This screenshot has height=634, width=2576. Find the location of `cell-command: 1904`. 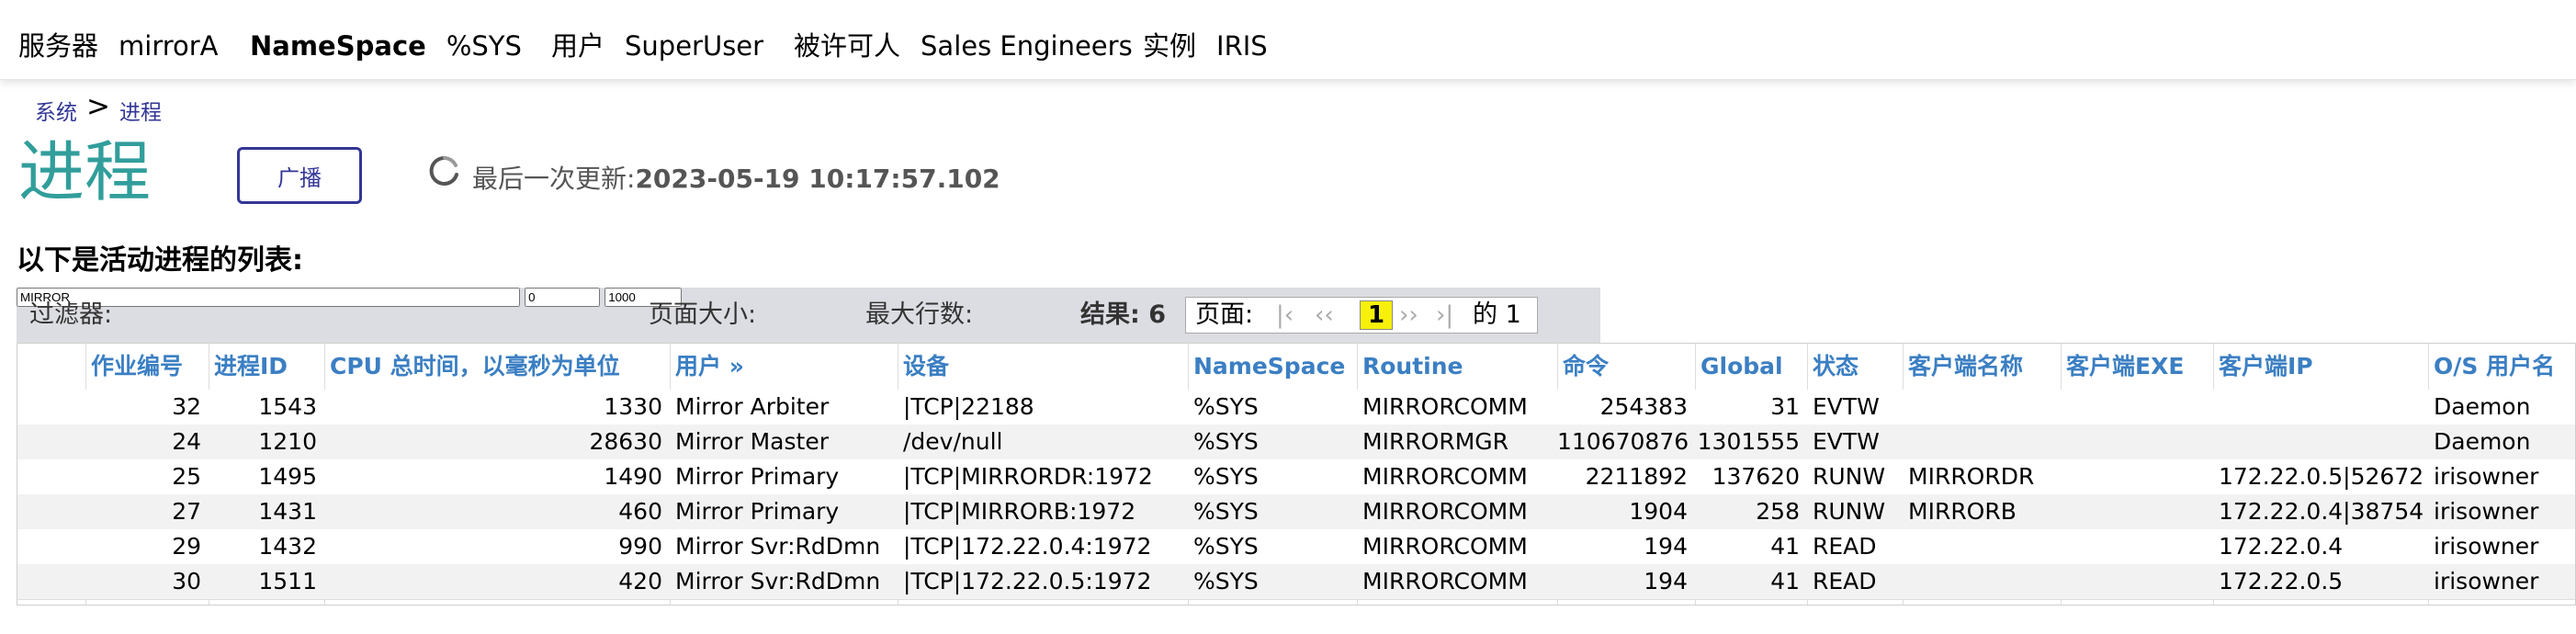

cell-command: 1904 is located at coordinates (1658, 511).